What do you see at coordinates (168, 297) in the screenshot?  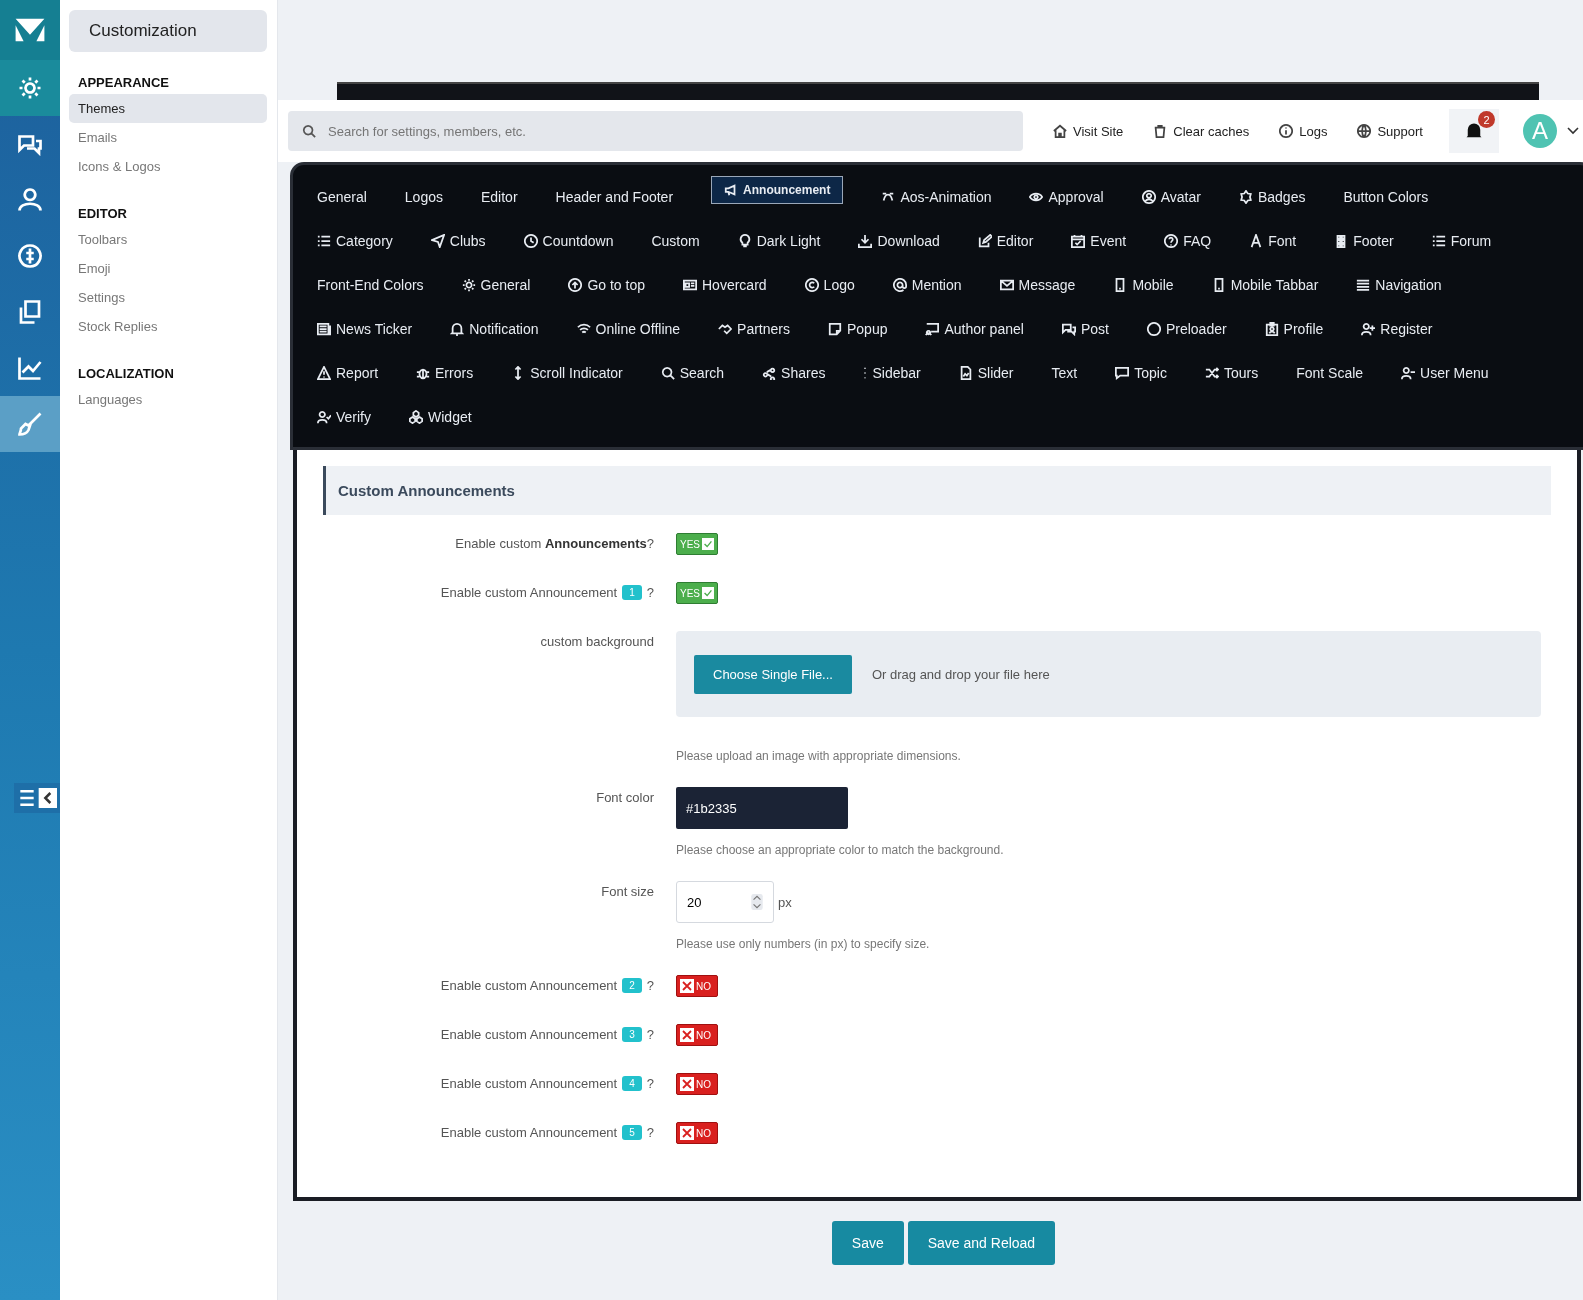 I see `sidebar-item: Settings` at bounding box center [168, 297].